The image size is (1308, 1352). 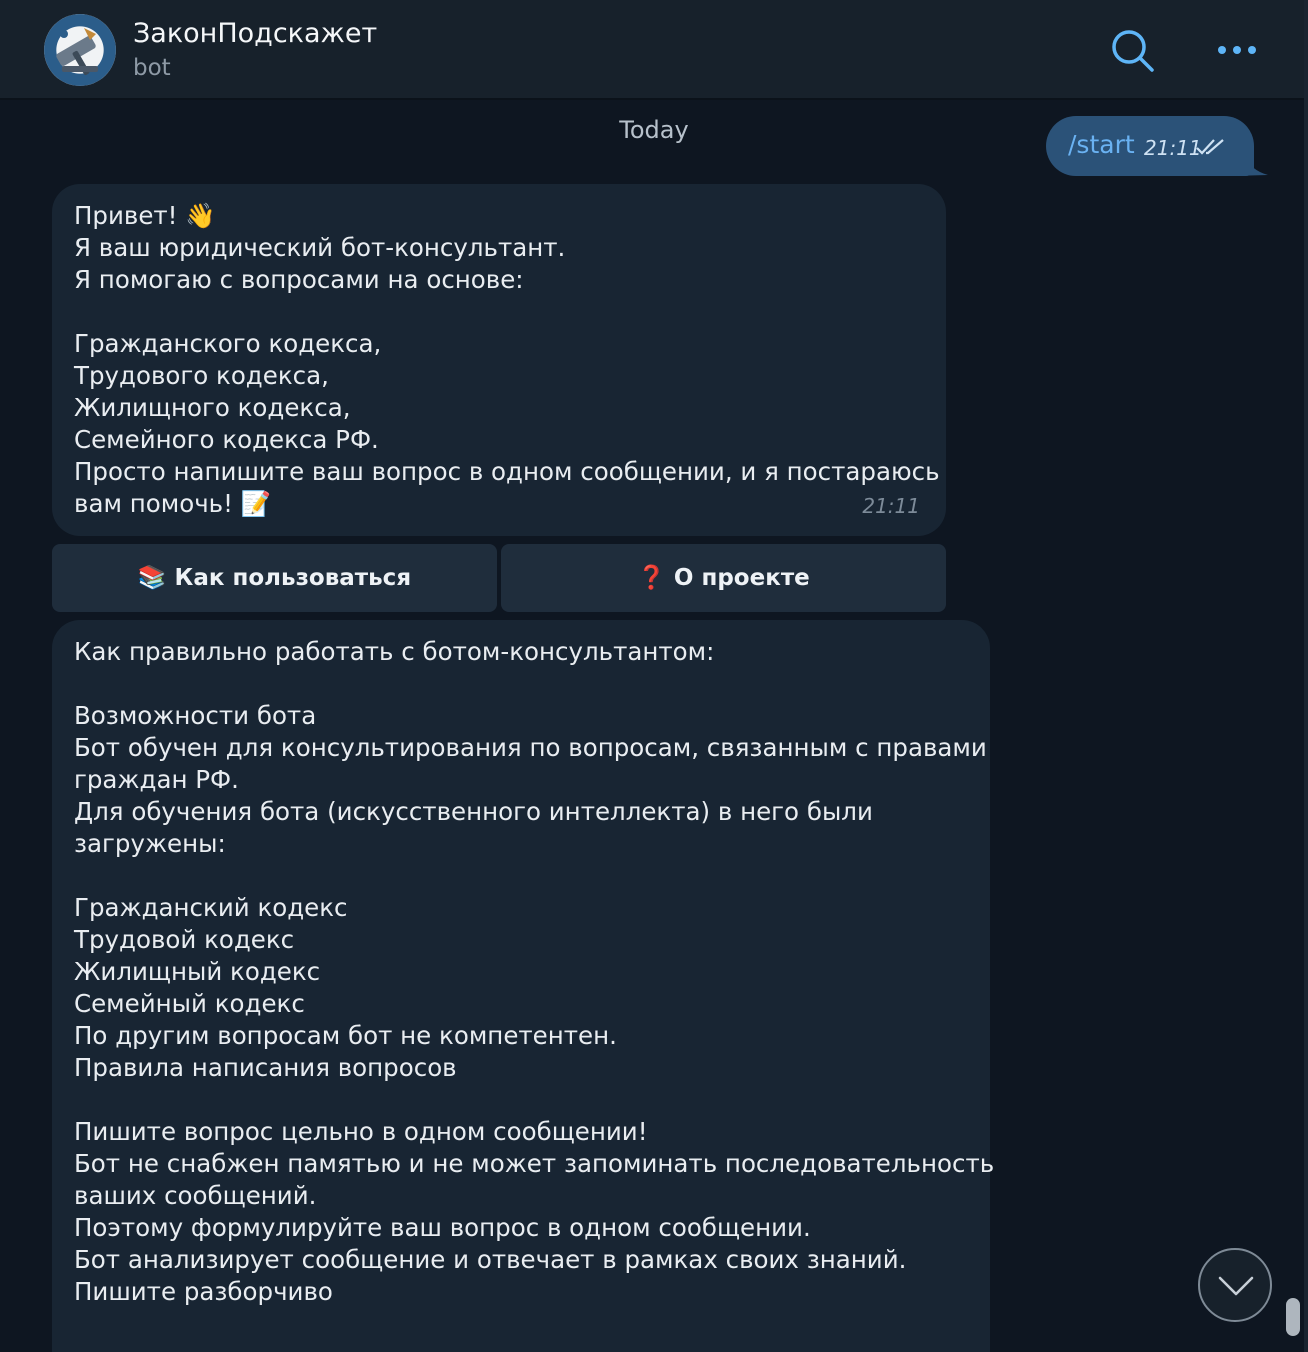 I want to click on message-line: Я ваш юридический бот-консультант., so click(x=320, y=247).